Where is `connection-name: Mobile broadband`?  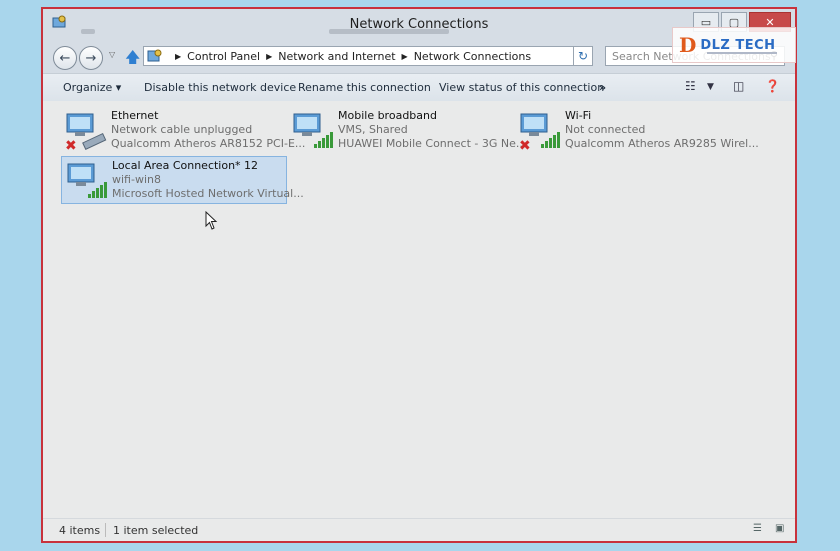 connection-name: Mobile broadband is located at coordinates (387, 115).